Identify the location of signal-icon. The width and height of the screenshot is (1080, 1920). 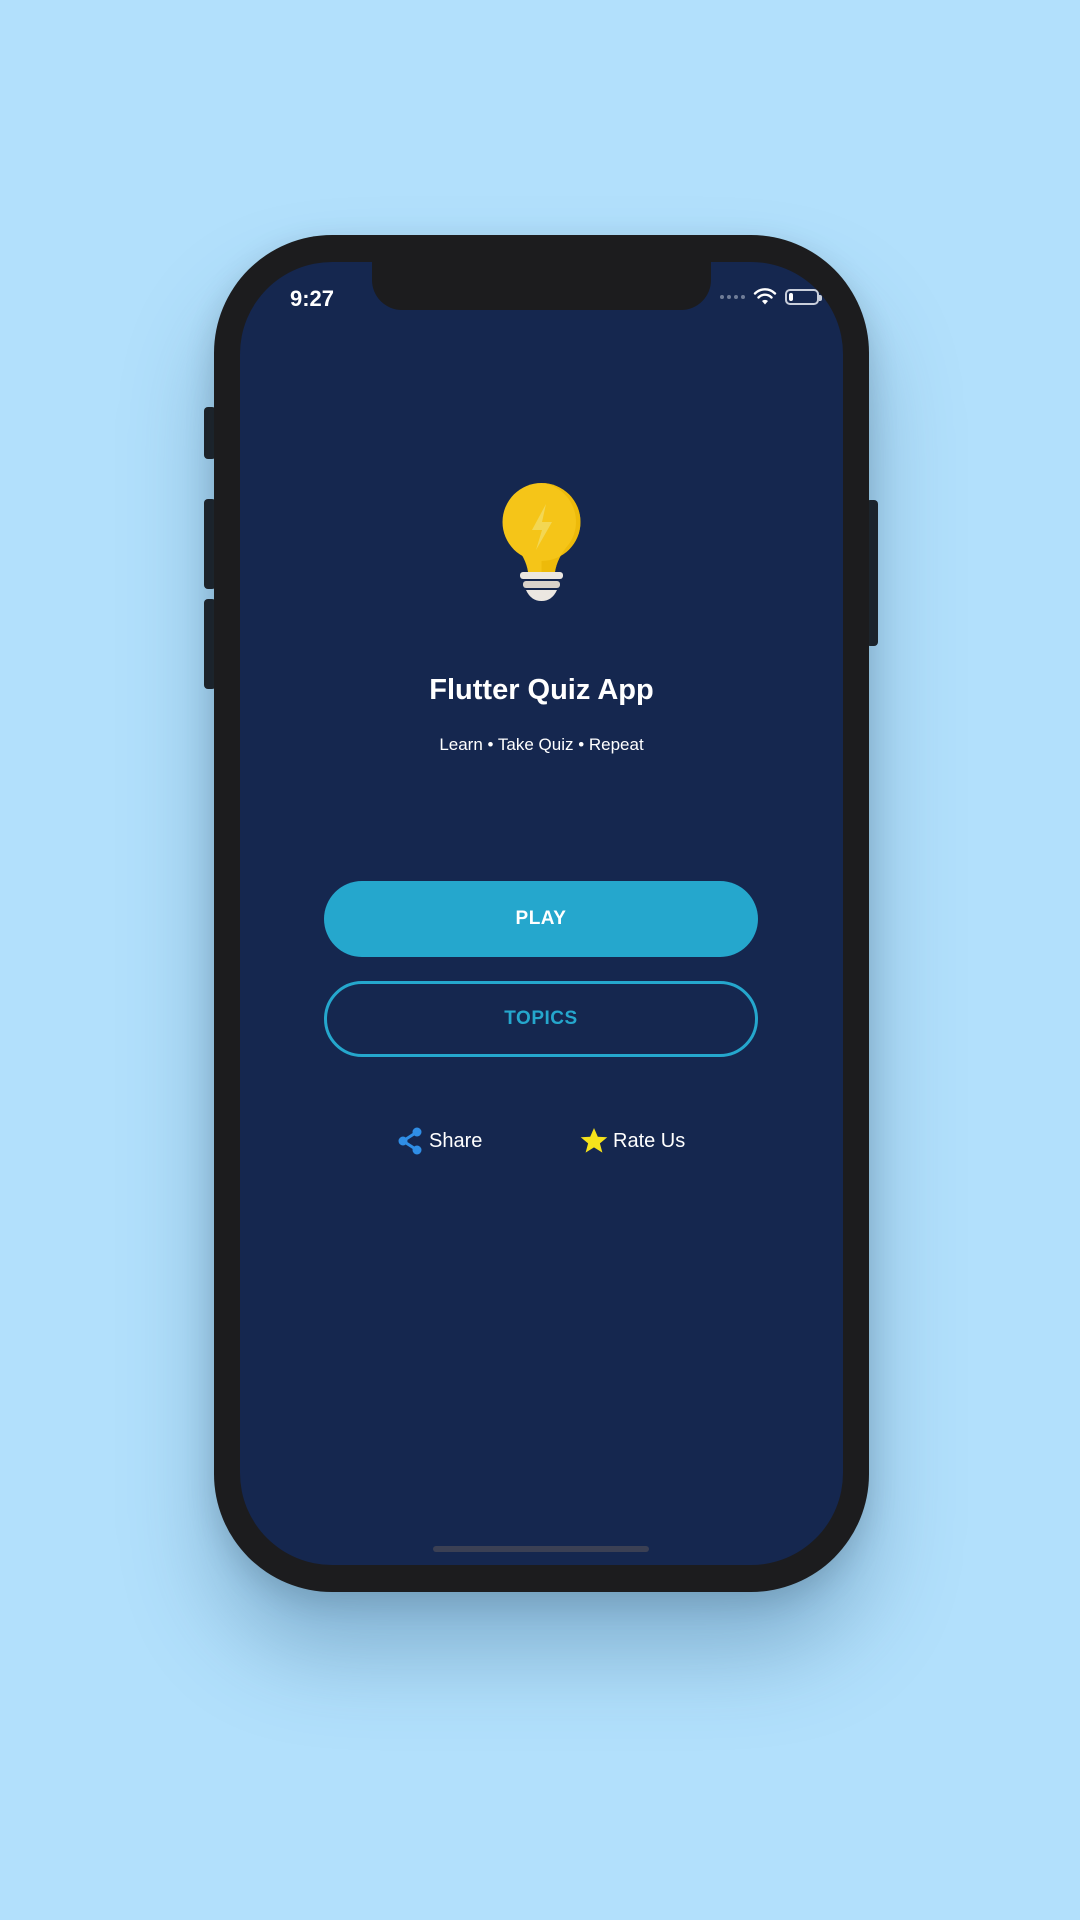
(732, 297).